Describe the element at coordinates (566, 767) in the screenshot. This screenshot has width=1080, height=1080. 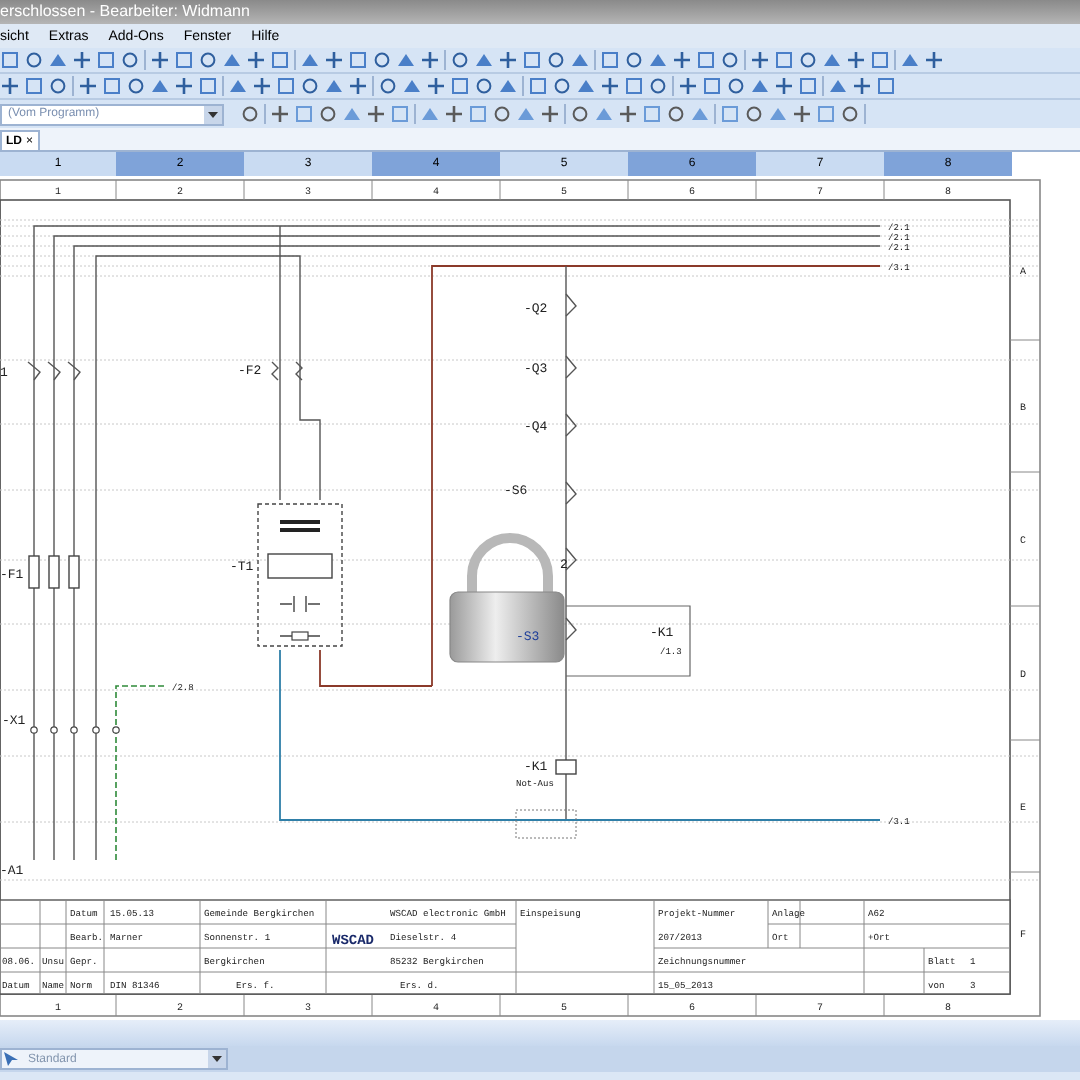
I see `coil-symbol` at that location.